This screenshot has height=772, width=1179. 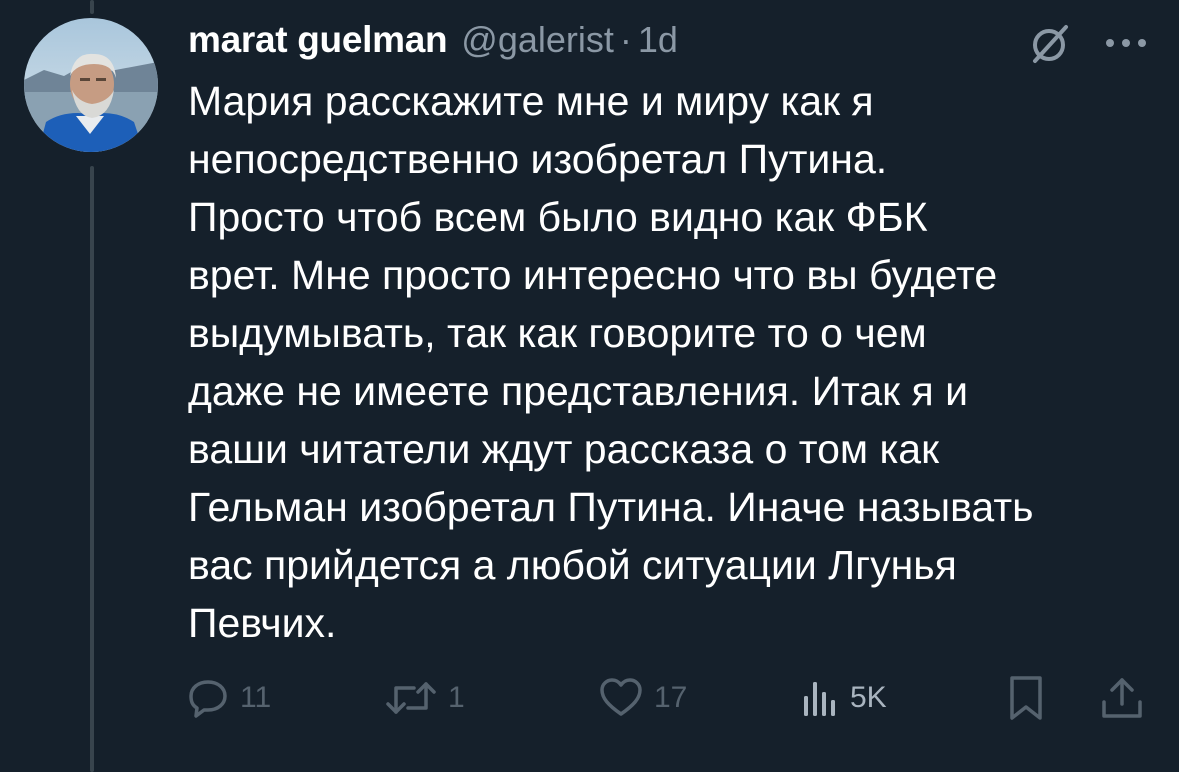 What do you see at coordinates (589, 698) in the screenshot?
I see `action-bar: 11 1 17 5K` at bounding box center [589, 698].